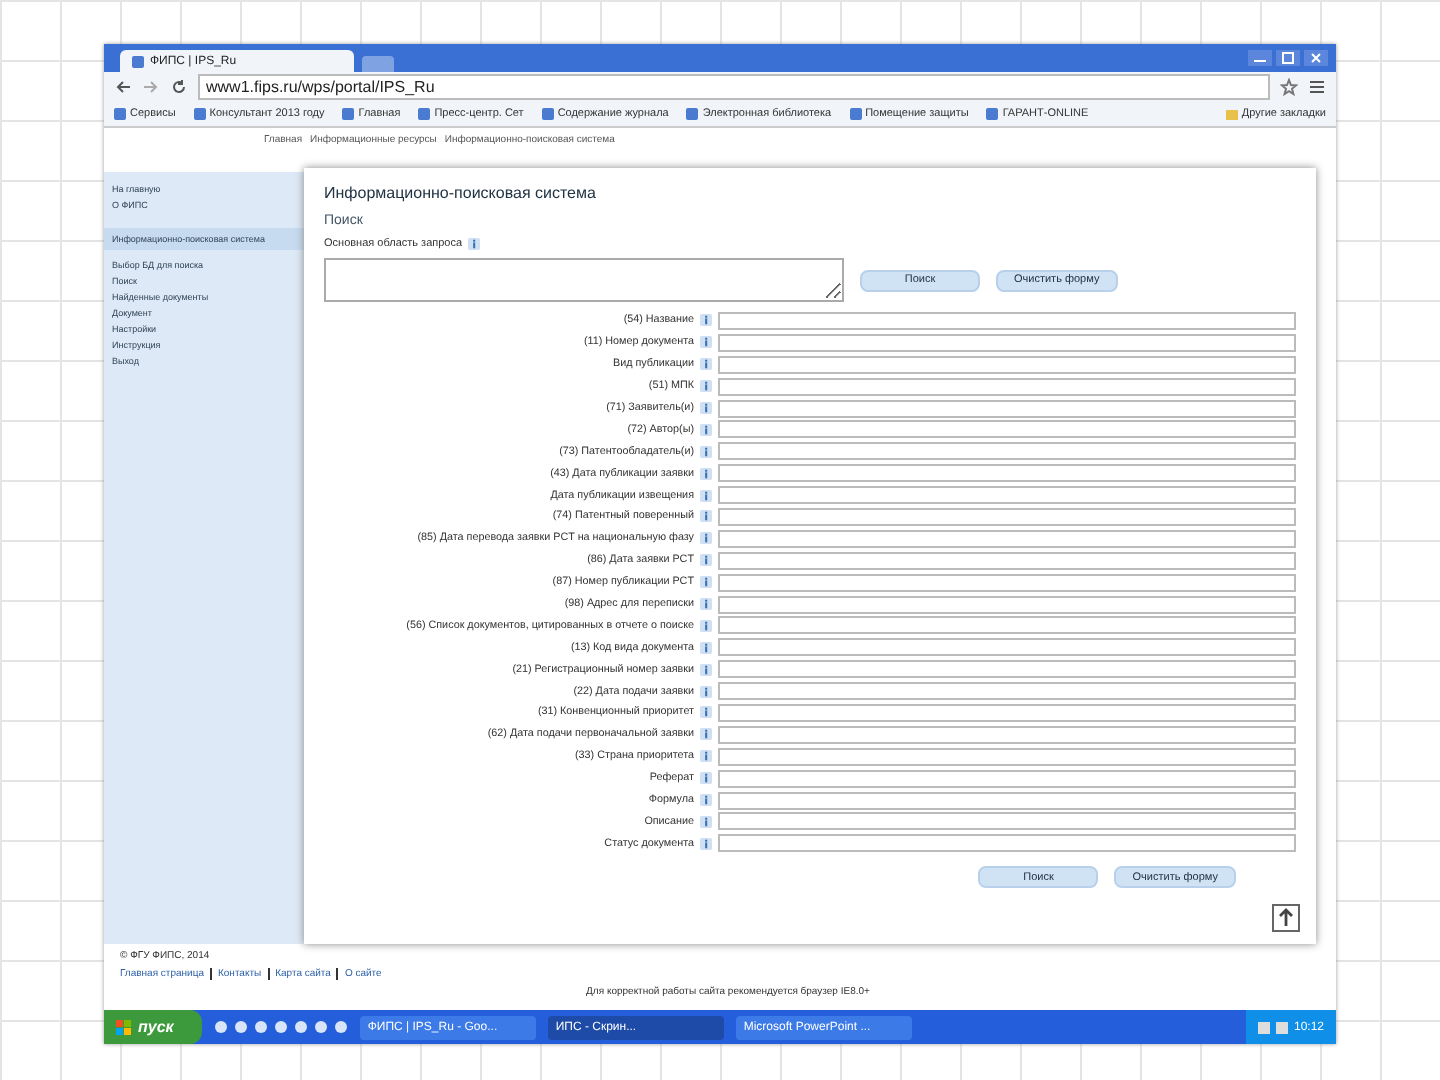 The image size is (1440, 1080). What do you see at coordinates (1316, 58) in the screenshot?
I see `close-icon` at bounding box center [1316, 58].